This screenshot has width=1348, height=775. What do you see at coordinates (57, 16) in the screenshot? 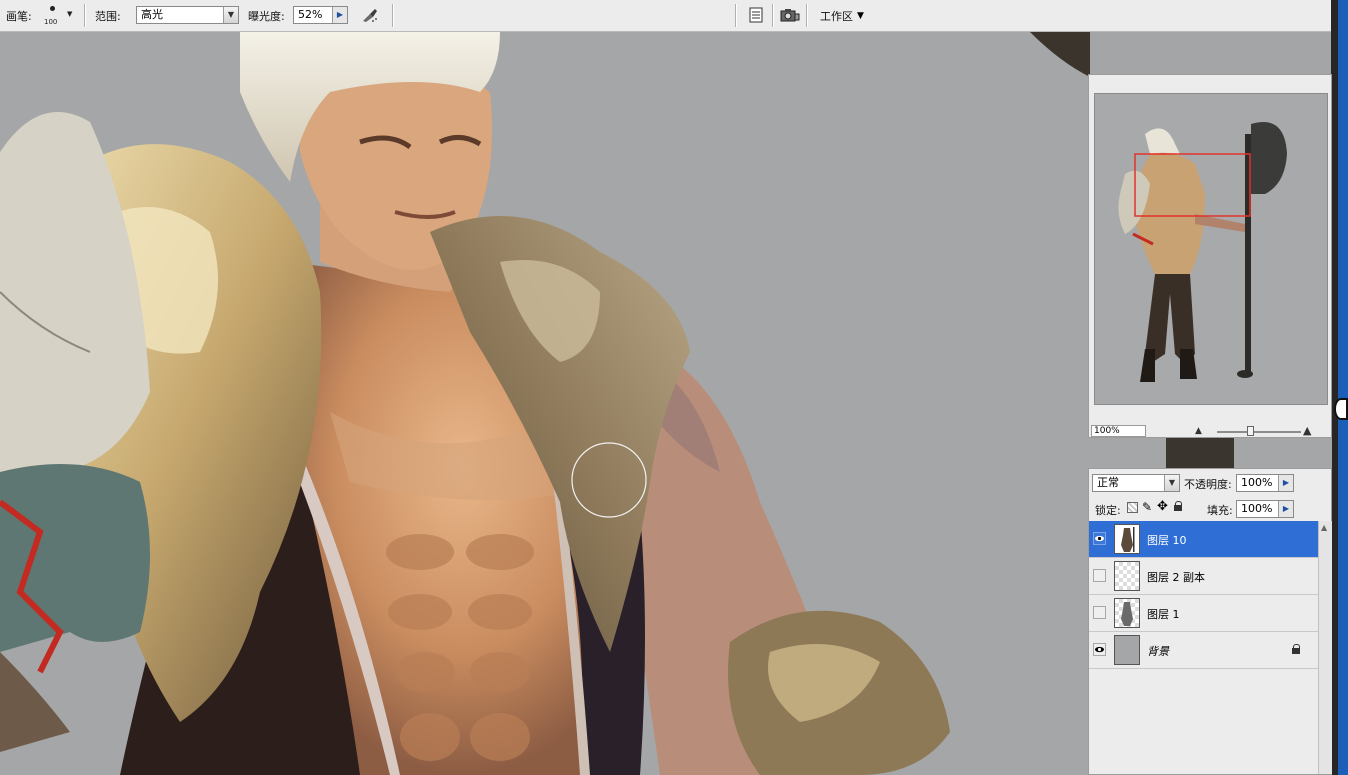
I see `brush-preset-picker: 100 ▼` at bounding box center [57, 16].